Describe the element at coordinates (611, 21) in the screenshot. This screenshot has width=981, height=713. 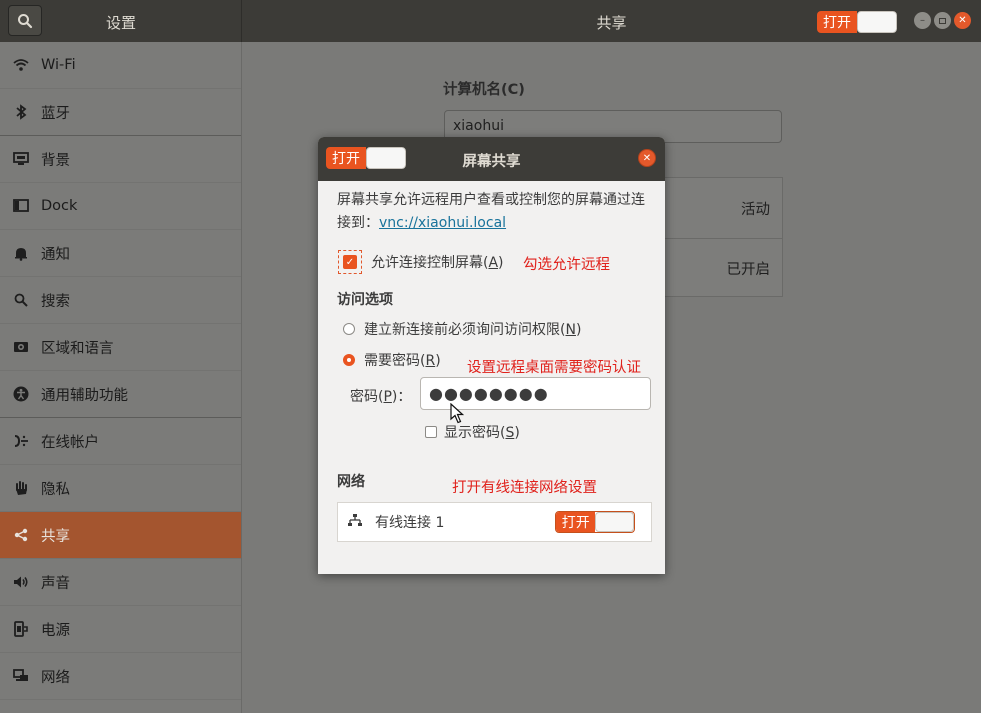
I see `header-right: 共享 打开 – ✕` at that location.